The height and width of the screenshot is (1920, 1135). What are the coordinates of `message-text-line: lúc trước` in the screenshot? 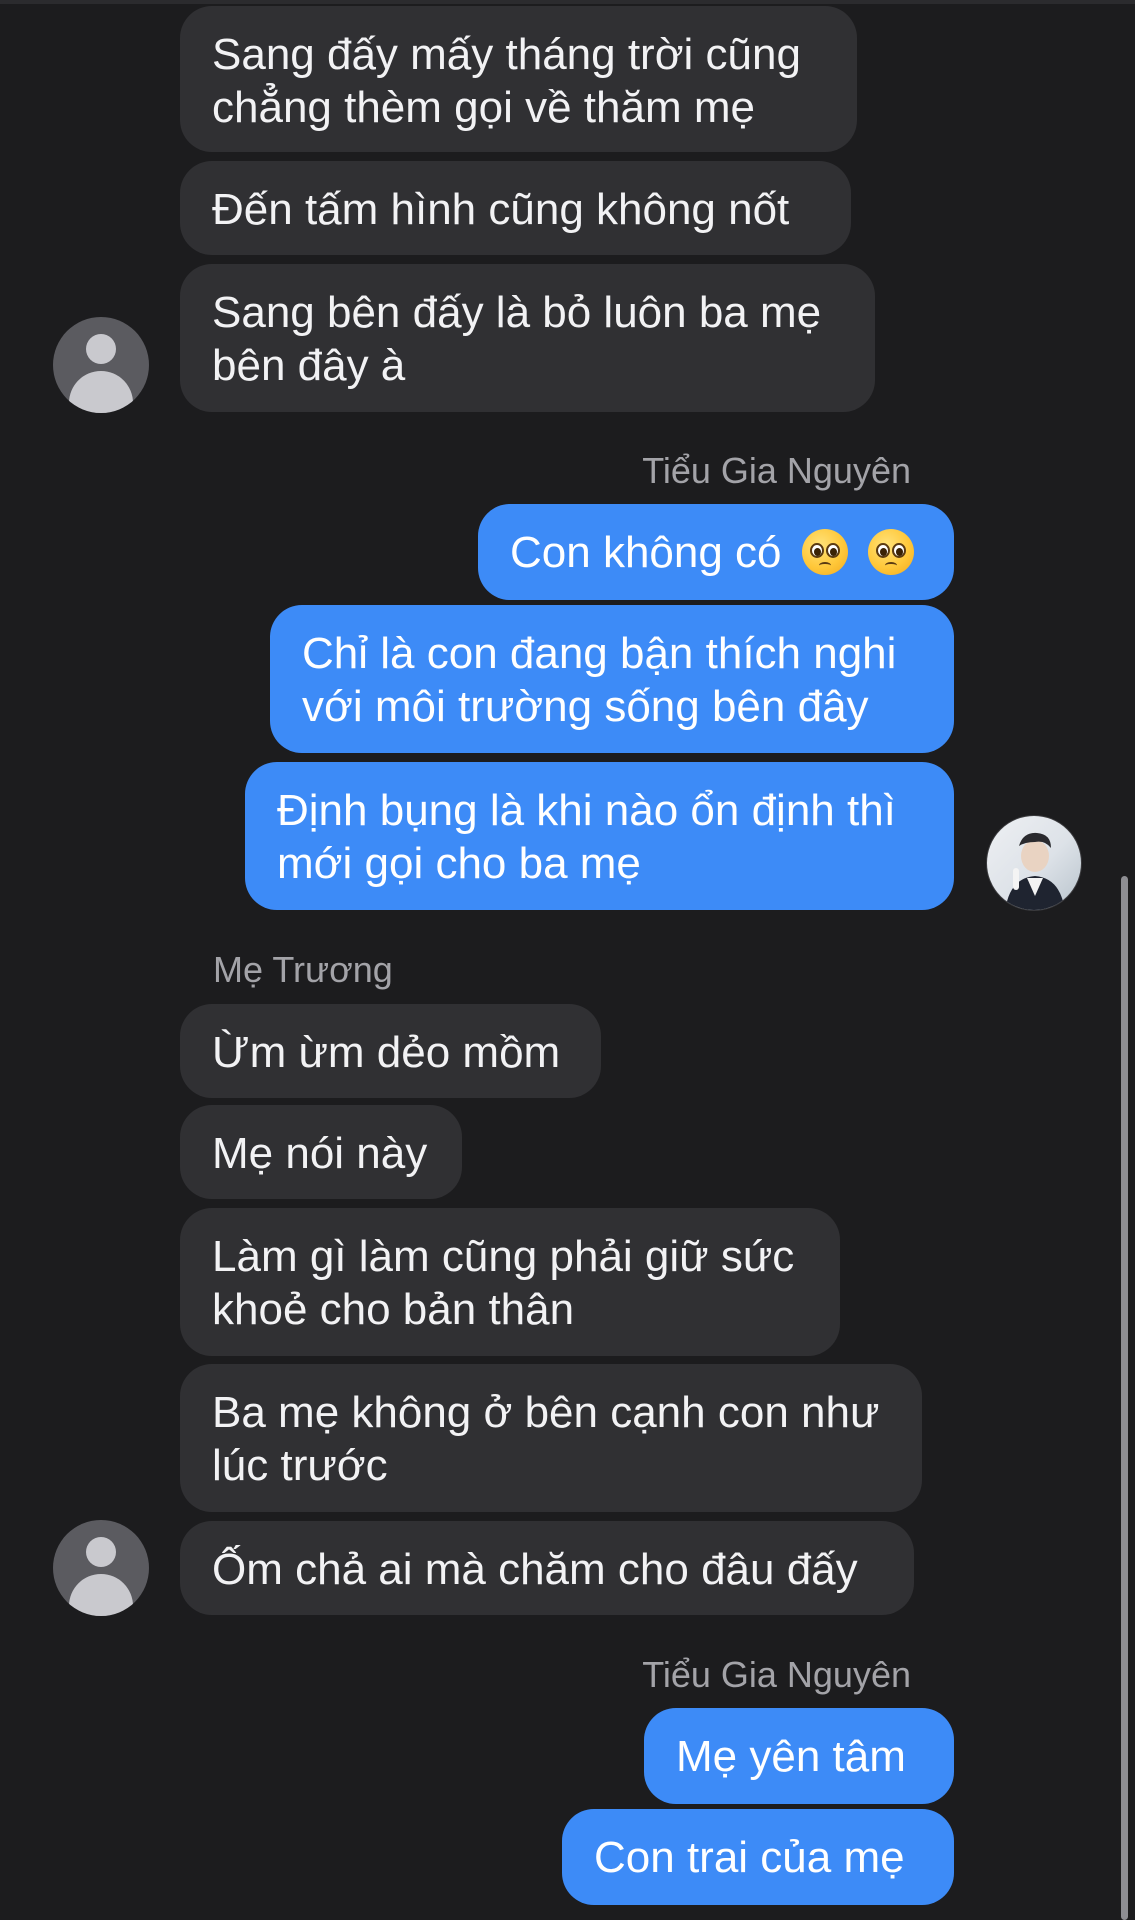 It's located at (300, 1465).